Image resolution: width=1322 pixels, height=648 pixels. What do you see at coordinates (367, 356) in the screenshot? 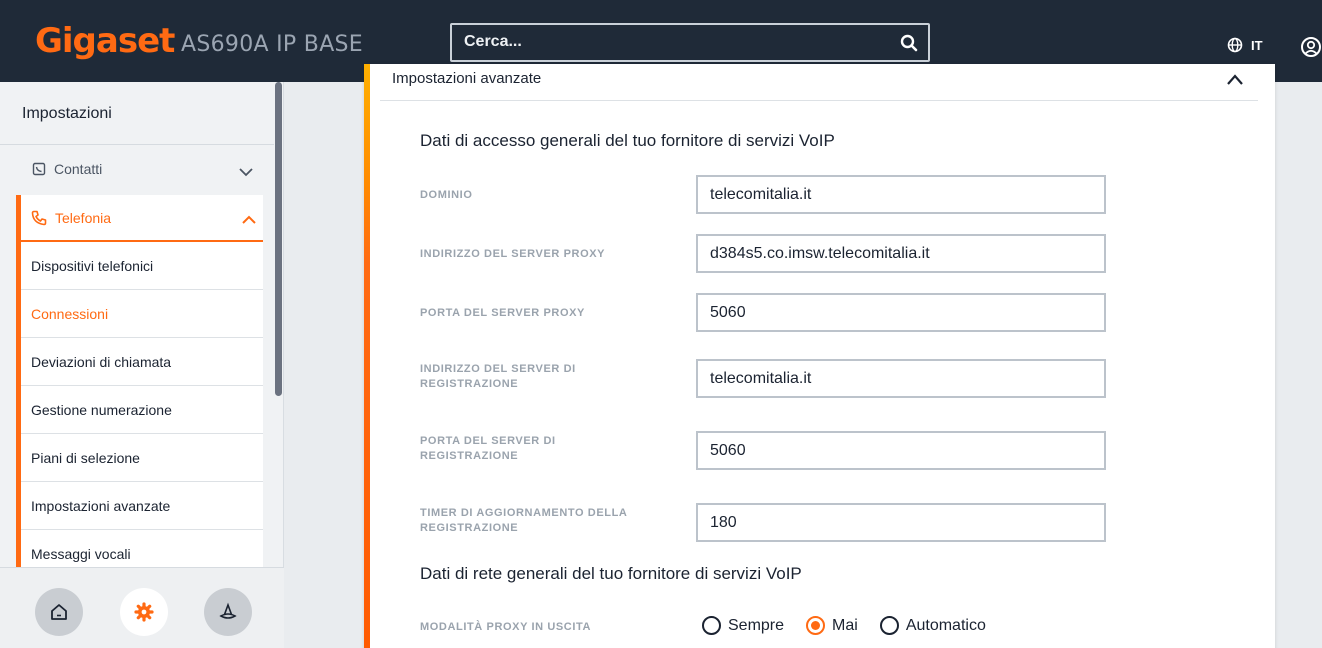
I see `panel-accent-bar` at bounding box center [367, 356].